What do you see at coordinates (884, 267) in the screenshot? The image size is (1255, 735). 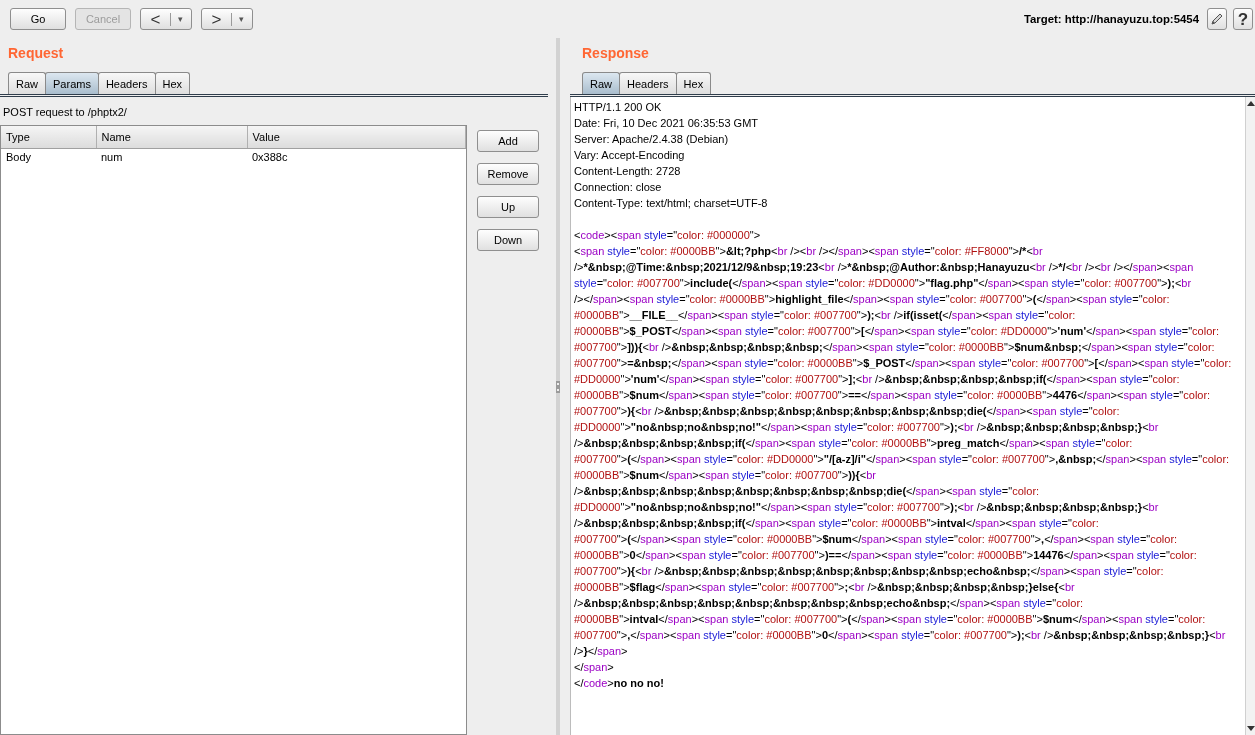 I see `code-line: />*&nbsp;@Time:&nbsp;2021/12/9&nbsp;19:23<br />*&nbsp;@Author:&nbsp;Hanayuzu<br />*/<br /><br /></span><span` at bounding box center [884, 267].